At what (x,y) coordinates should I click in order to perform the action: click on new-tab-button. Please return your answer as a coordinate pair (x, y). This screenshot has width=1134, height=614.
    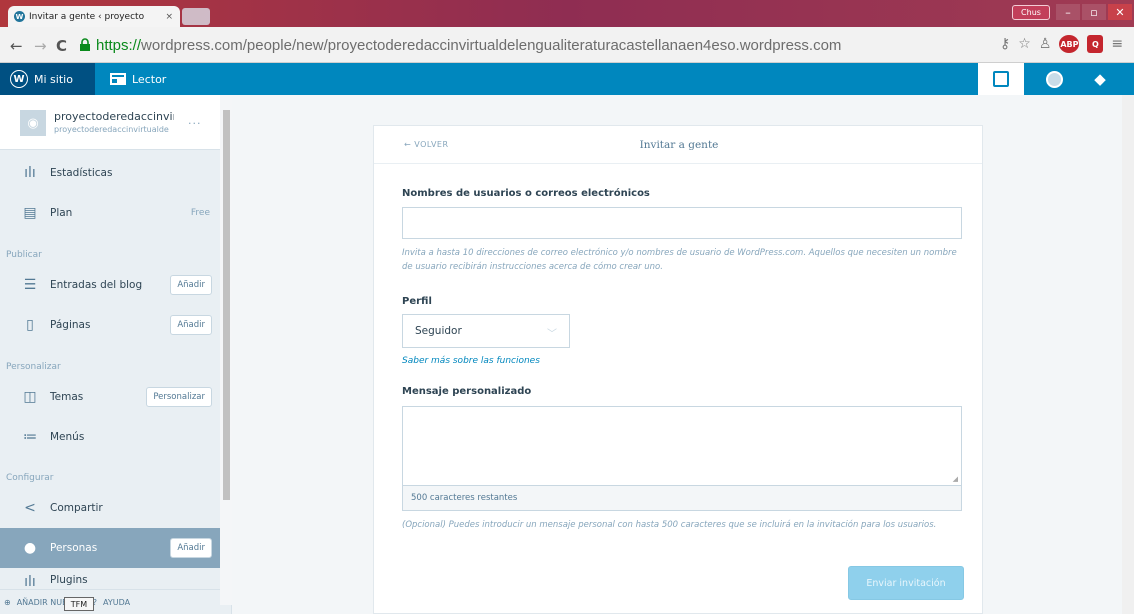
    Looking at the image, I should click on (196, 16).